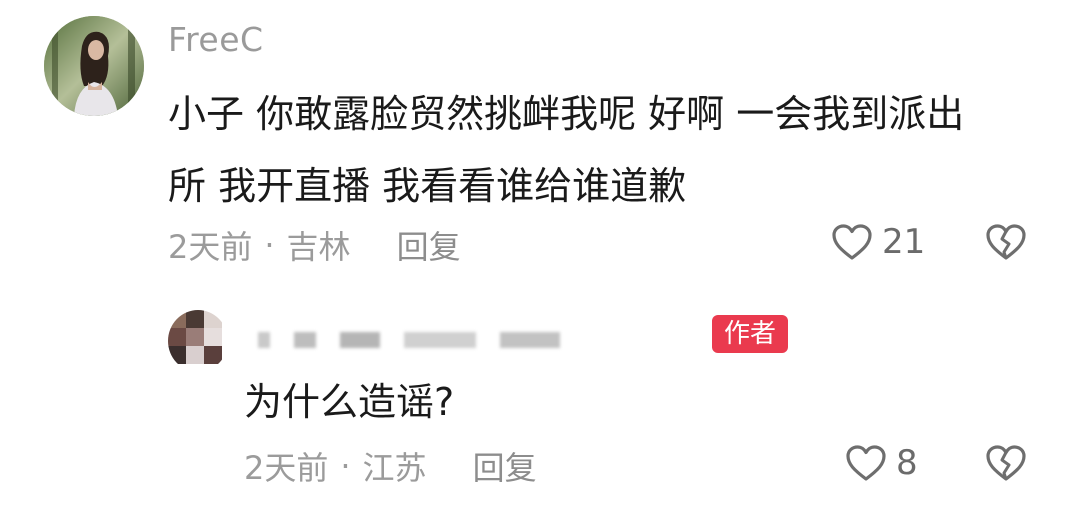 The image size is (1066, 515). I want to click on comment-username: FreeC, so click(216, 39).